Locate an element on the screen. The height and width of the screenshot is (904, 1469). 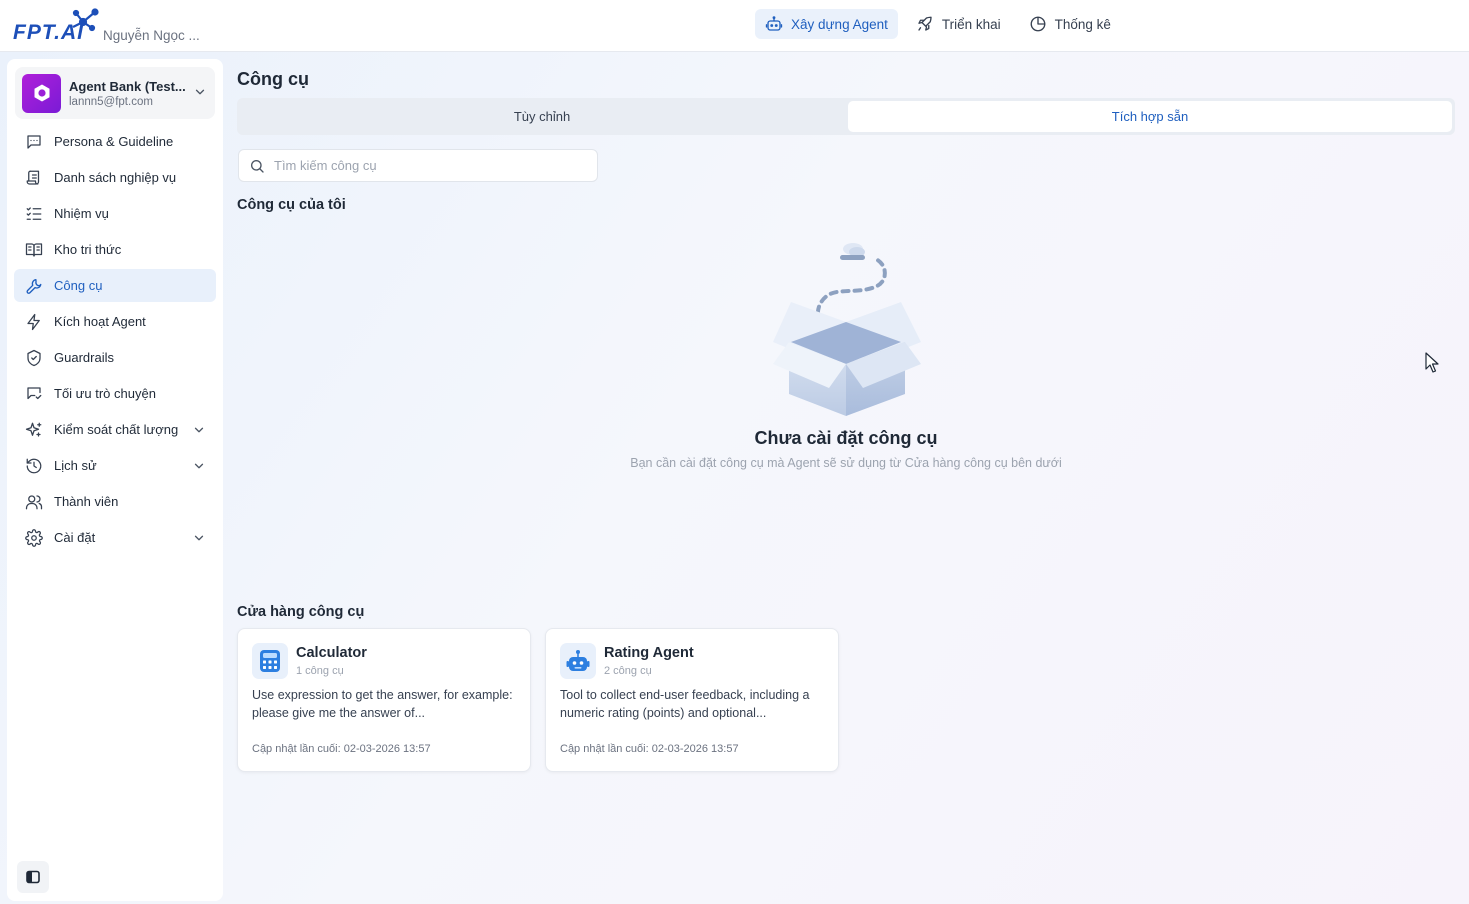
agent-email: lannn5@fpt.com is located at coordinates (111, 101).